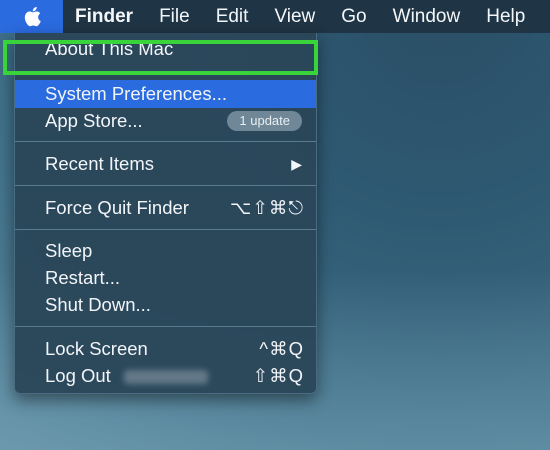  What do you see at coordinates (232, 16) in the screenshot?
I see `menu-edit: Edit` at bounding box center [232, 16].